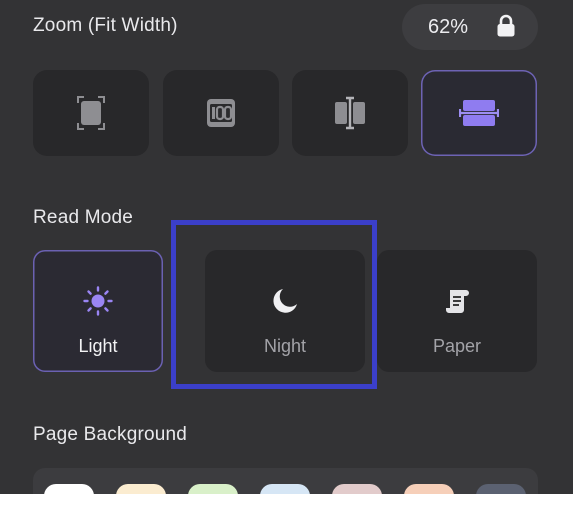 The image size is (573, 506). What do you see at coordinates (83, 217) in the screenshot?
I see `read-mode-label: Read Mode` at bounding box center [83, 217].